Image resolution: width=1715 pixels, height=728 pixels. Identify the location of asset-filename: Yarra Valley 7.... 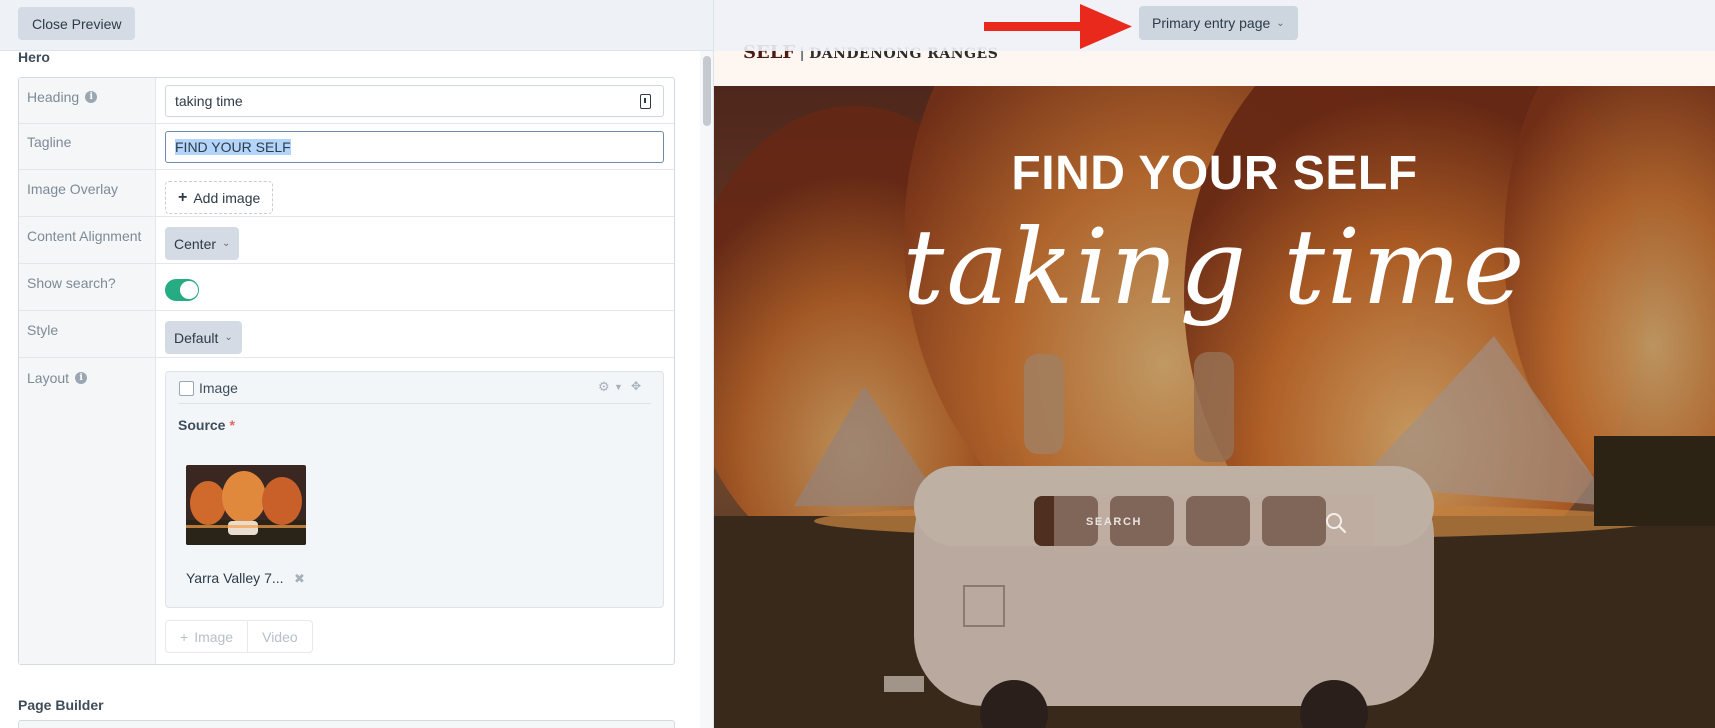
(235, 578).